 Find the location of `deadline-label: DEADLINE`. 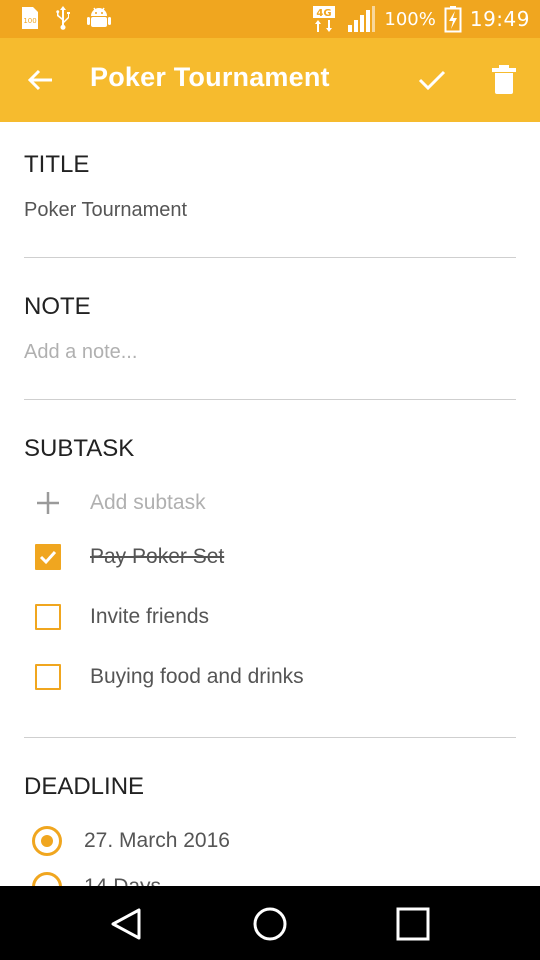

deadline-label: DEADLINE is located at coordinates (84, 786).